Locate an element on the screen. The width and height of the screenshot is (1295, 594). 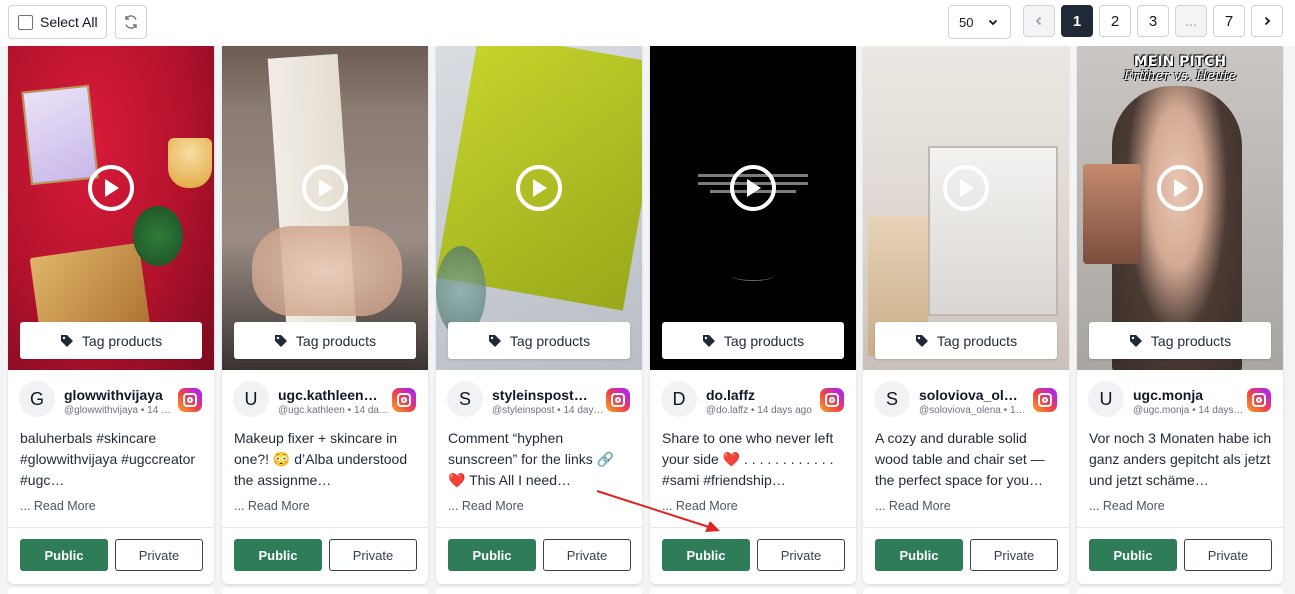
per-page-select: 50 is located at coordinates (979, 22).